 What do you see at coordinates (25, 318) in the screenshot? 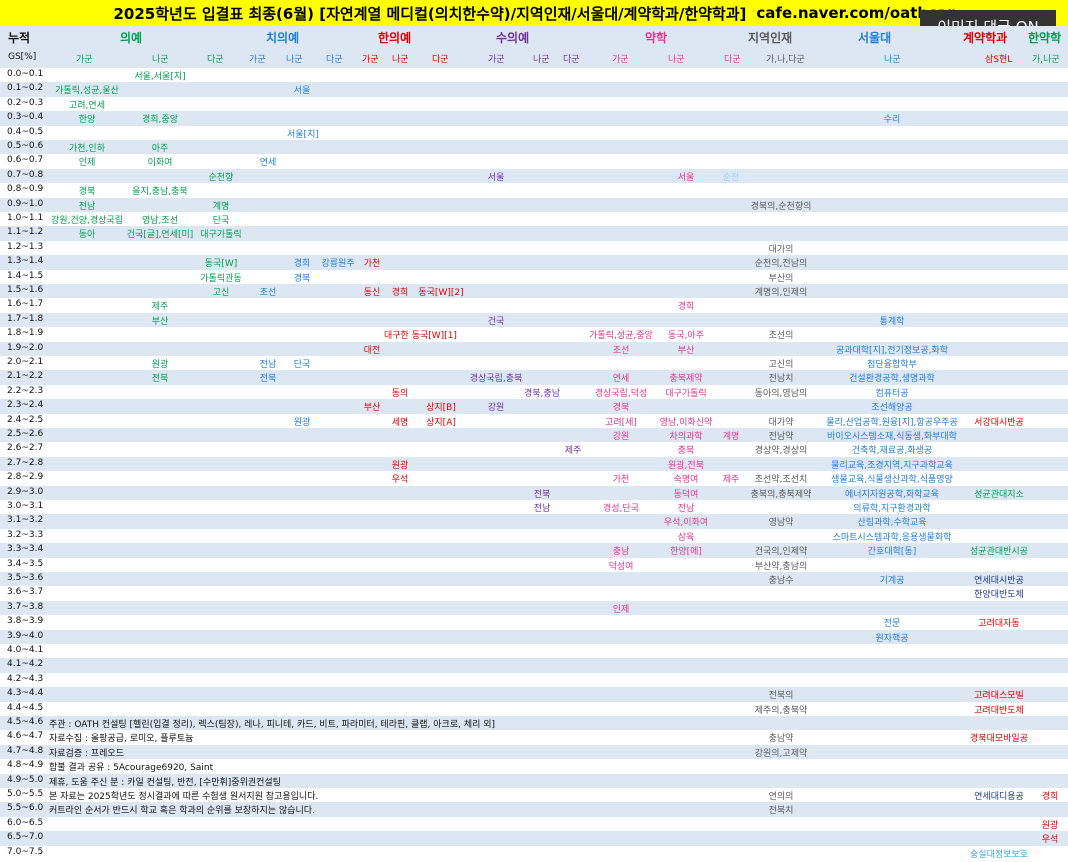
I see `gs-range-label: 1.7~1.8` at bounding box center [25, 318].